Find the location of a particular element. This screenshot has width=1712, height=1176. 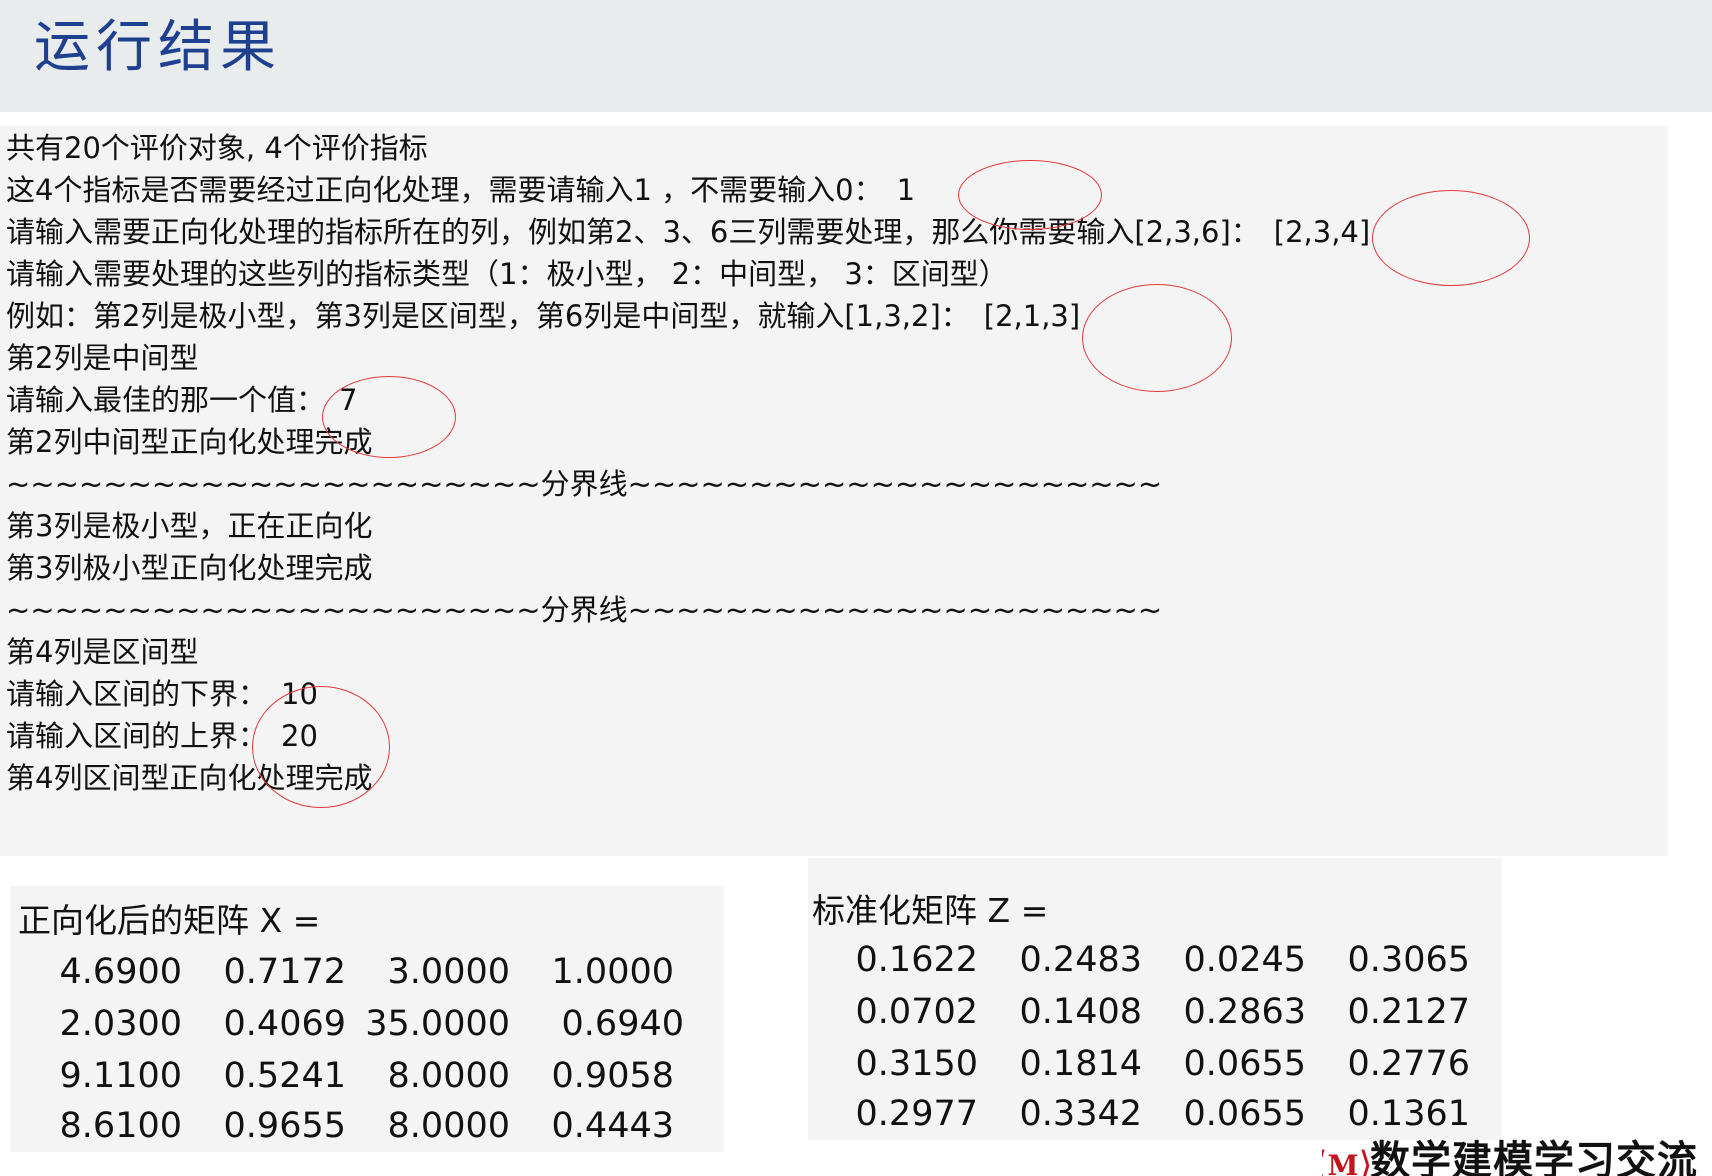

matrix-x-title: 正向化后的矩阵 X = is located at coordinates (169, 920).